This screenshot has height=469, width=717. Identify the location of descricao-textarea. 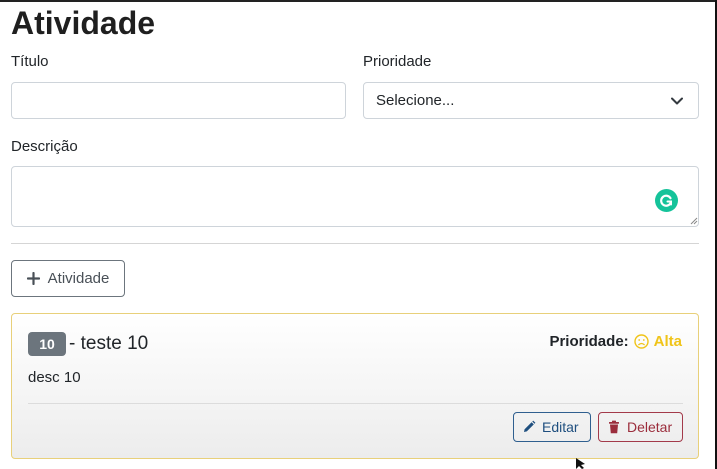
(355, 196).